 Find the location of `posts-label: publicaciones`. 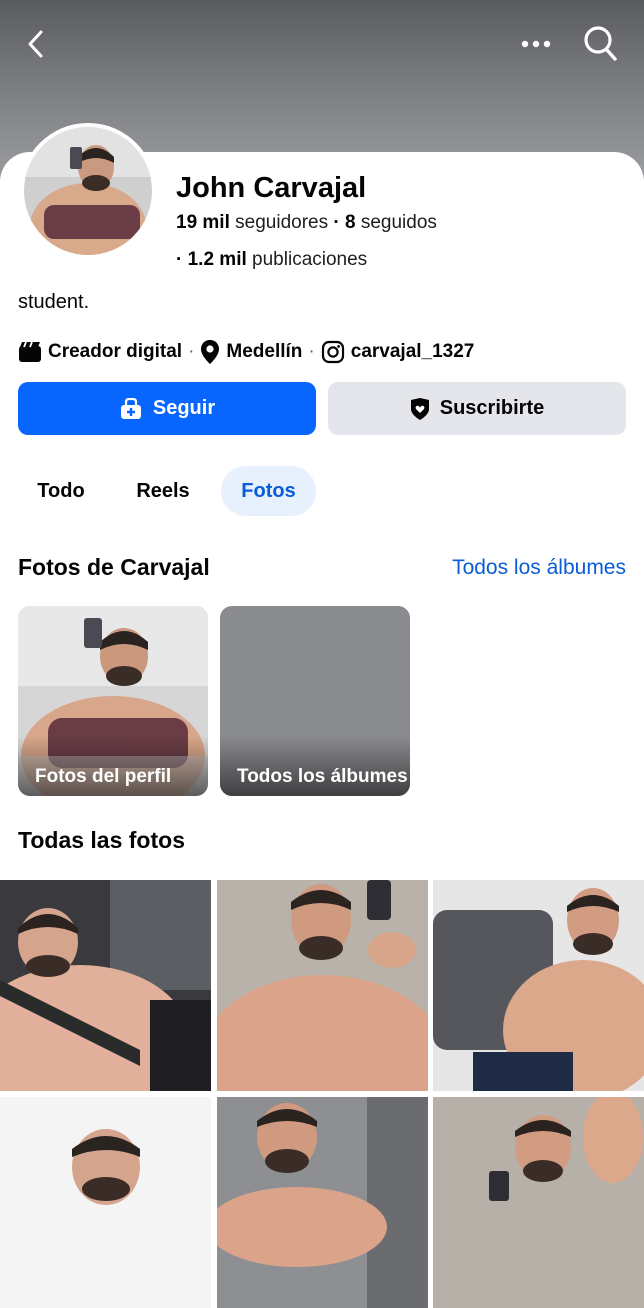

posts-label: publicaciones is located at coordinates (310, 259).